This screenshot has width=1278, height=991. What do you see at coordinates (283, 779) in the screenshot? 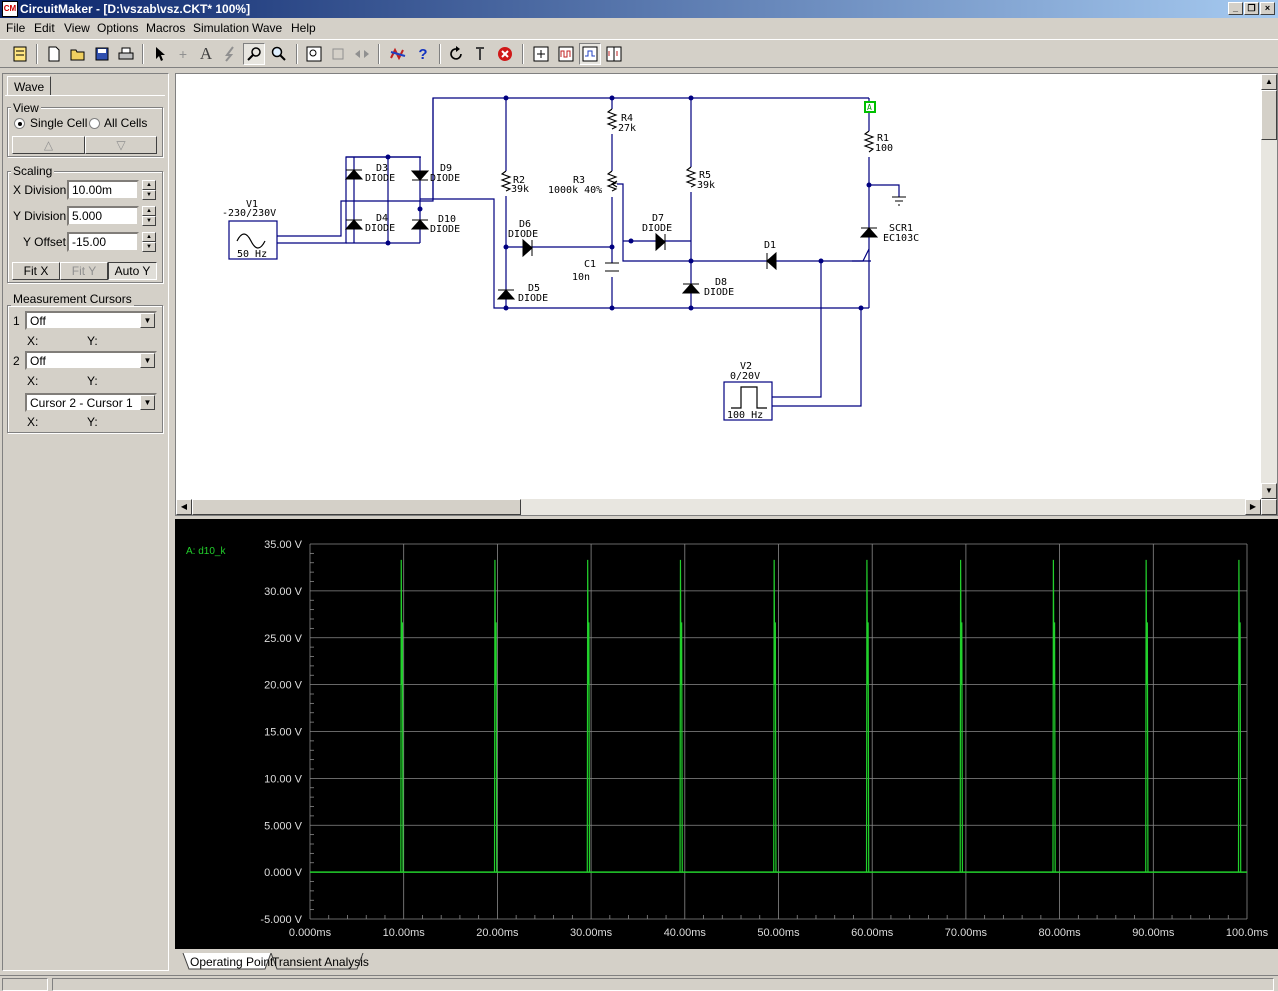
I see `y-tick-label: 10.00 V` at bounding box center [283, 779].